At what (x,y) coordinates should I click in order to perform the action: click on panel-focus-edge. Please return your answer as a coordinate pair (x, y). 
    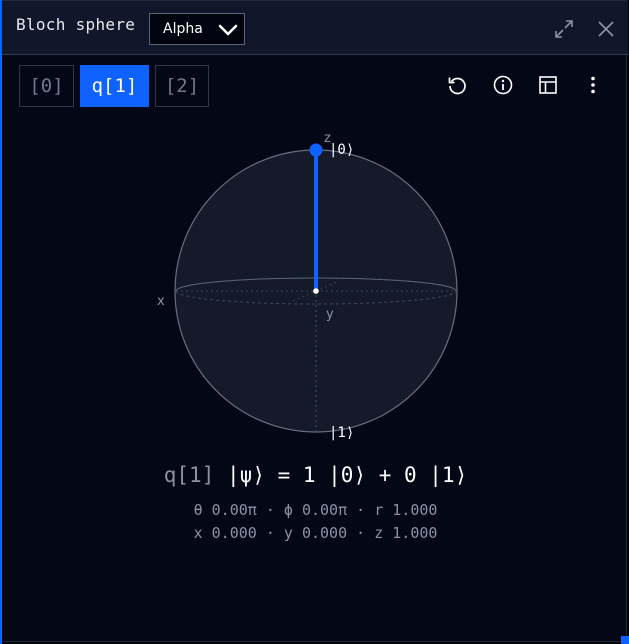
    Looking at the image, I should click on (1, 322).